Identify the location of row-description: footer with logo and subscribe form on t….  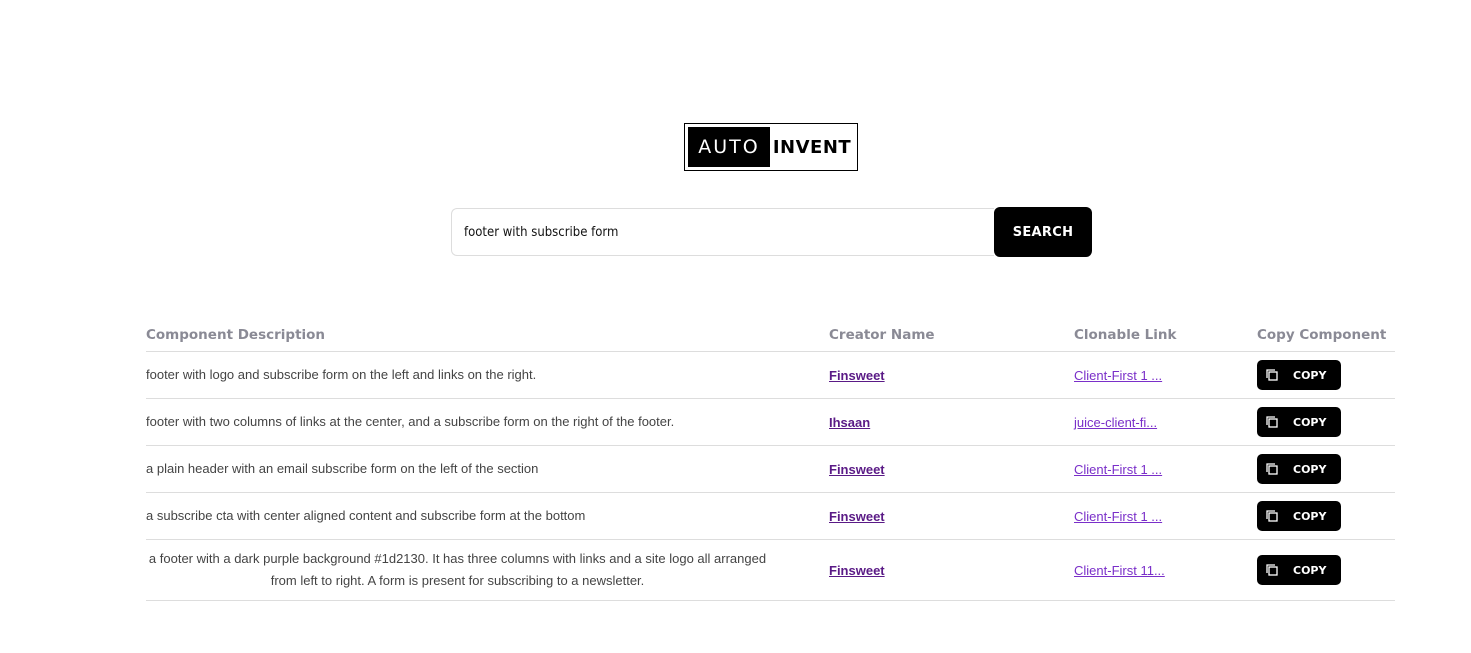
(341, 374).